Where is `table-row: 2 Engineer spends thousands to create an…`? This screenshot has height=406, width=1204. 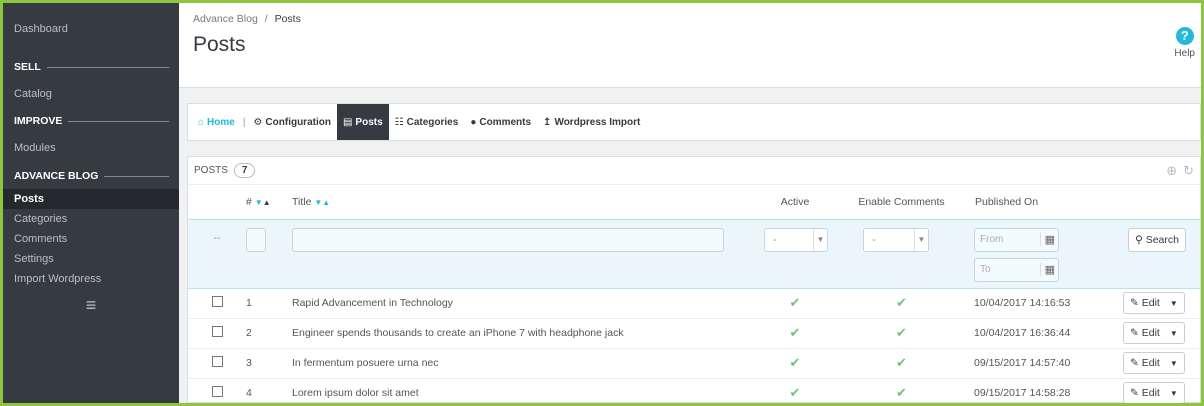 table-row: 2 Engineer spends thousands to create an… is located at coordinates (694, 333).